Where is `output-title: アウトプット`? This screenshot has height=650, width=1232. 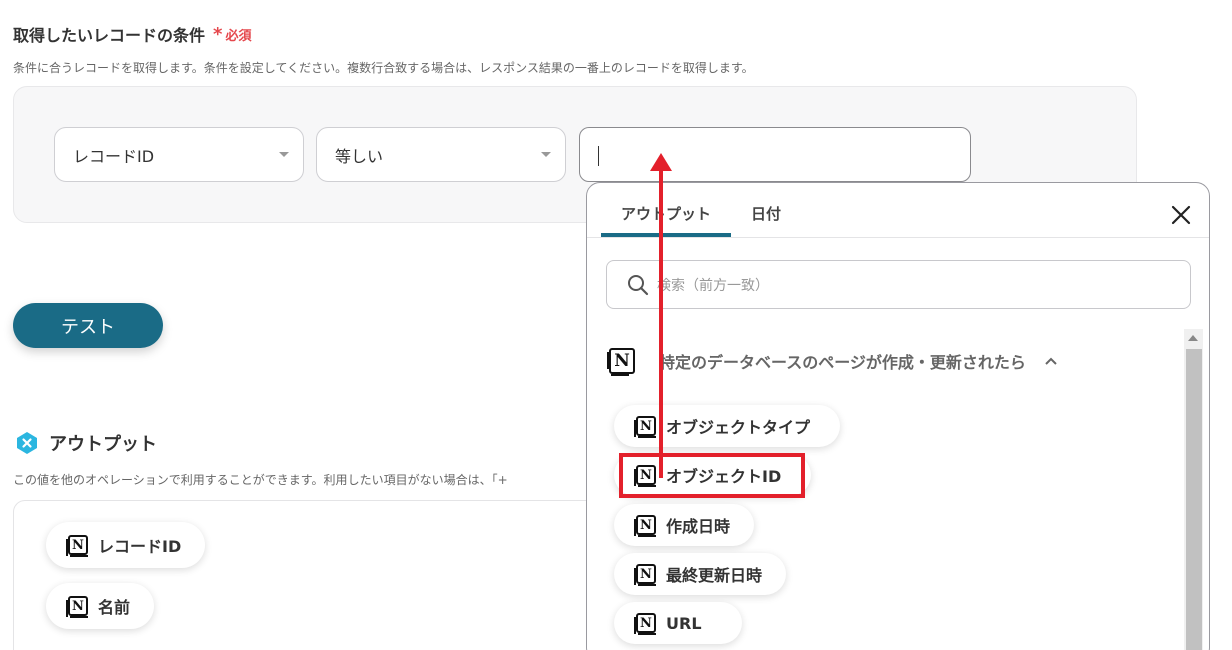 output-title: アウトプット is located at coordinates (86, 443).